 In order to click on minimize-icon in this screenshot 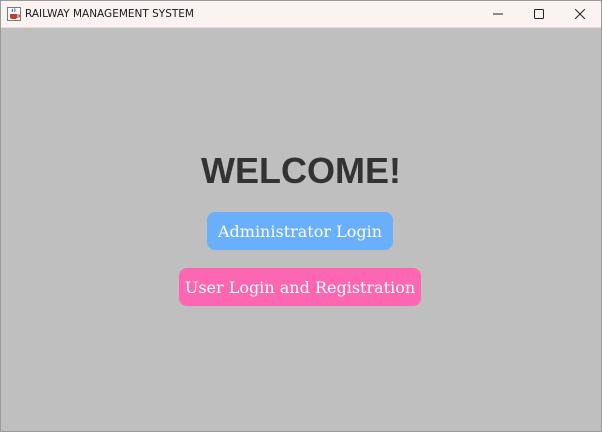, I will do `click(498, 14)`.